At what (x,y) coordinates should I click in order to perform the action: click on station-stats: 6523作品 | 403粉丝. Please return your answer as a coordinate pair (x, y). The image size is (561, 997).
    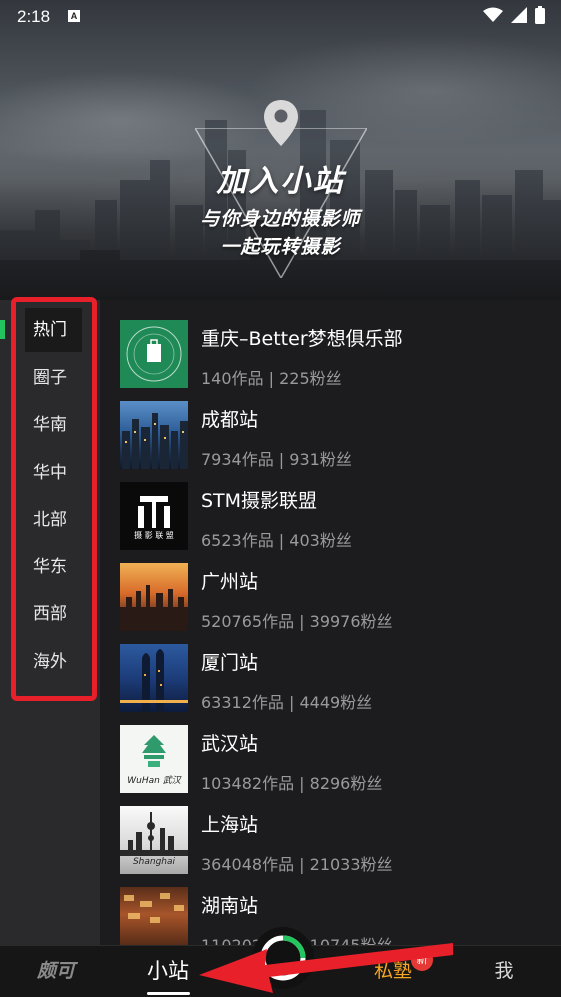
    Looking at the image, I should click on (276, 540).